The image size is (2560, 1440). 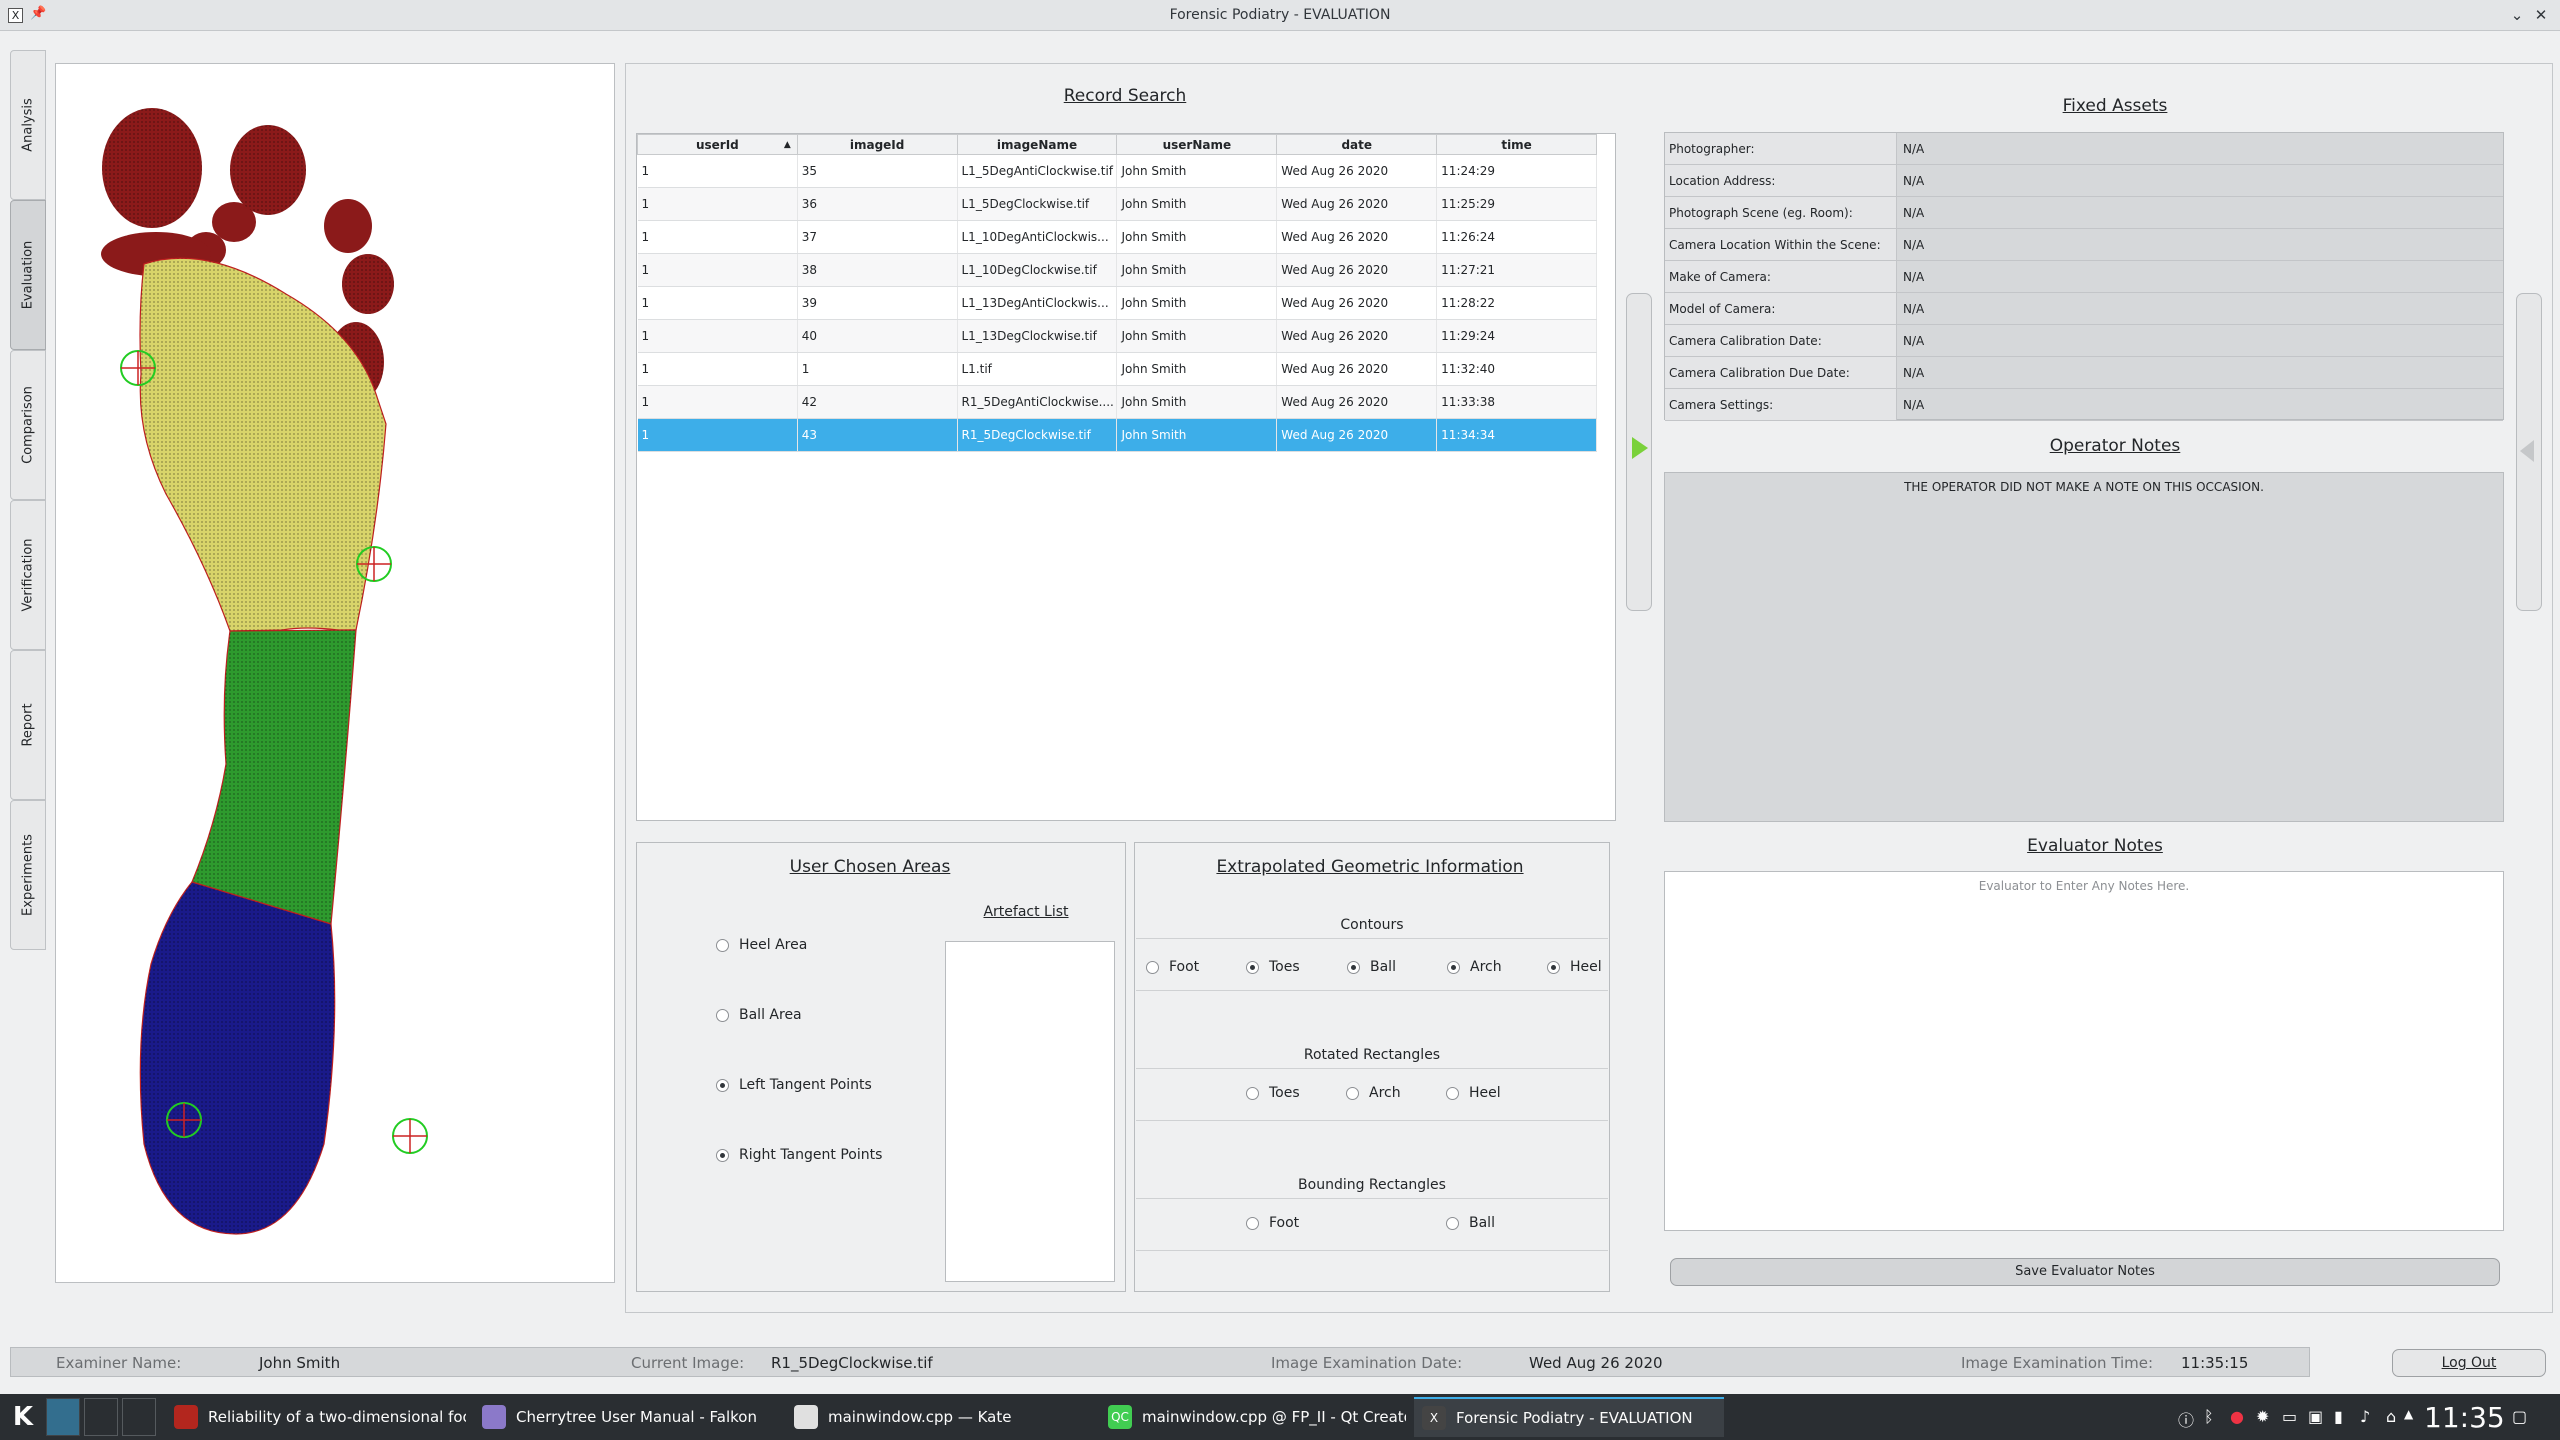 I want to click on contour-foot-radio: Foot, so click(x=1172, y=967).